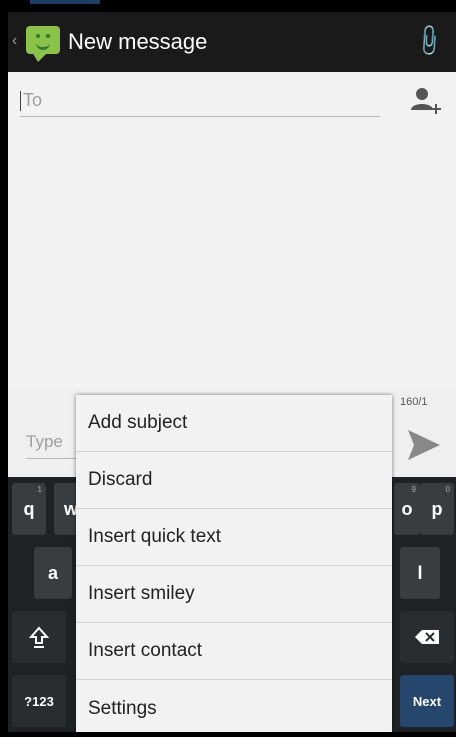  I want to click on key-label: l, so click(420, 572).